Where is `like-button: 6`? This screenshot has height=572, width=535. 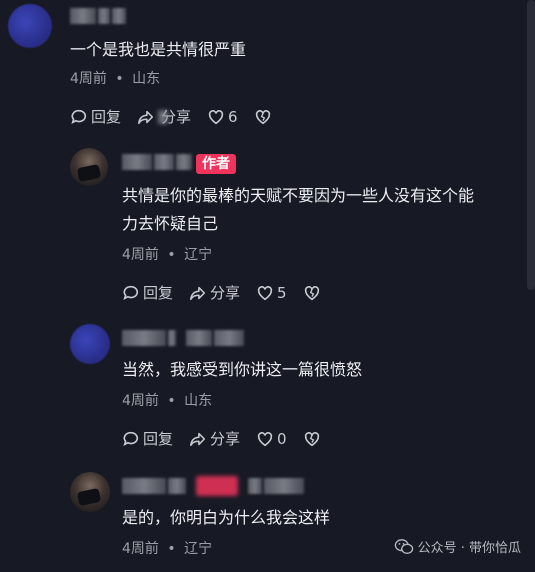
like-button: 6 is located at coordinates (222, 117).